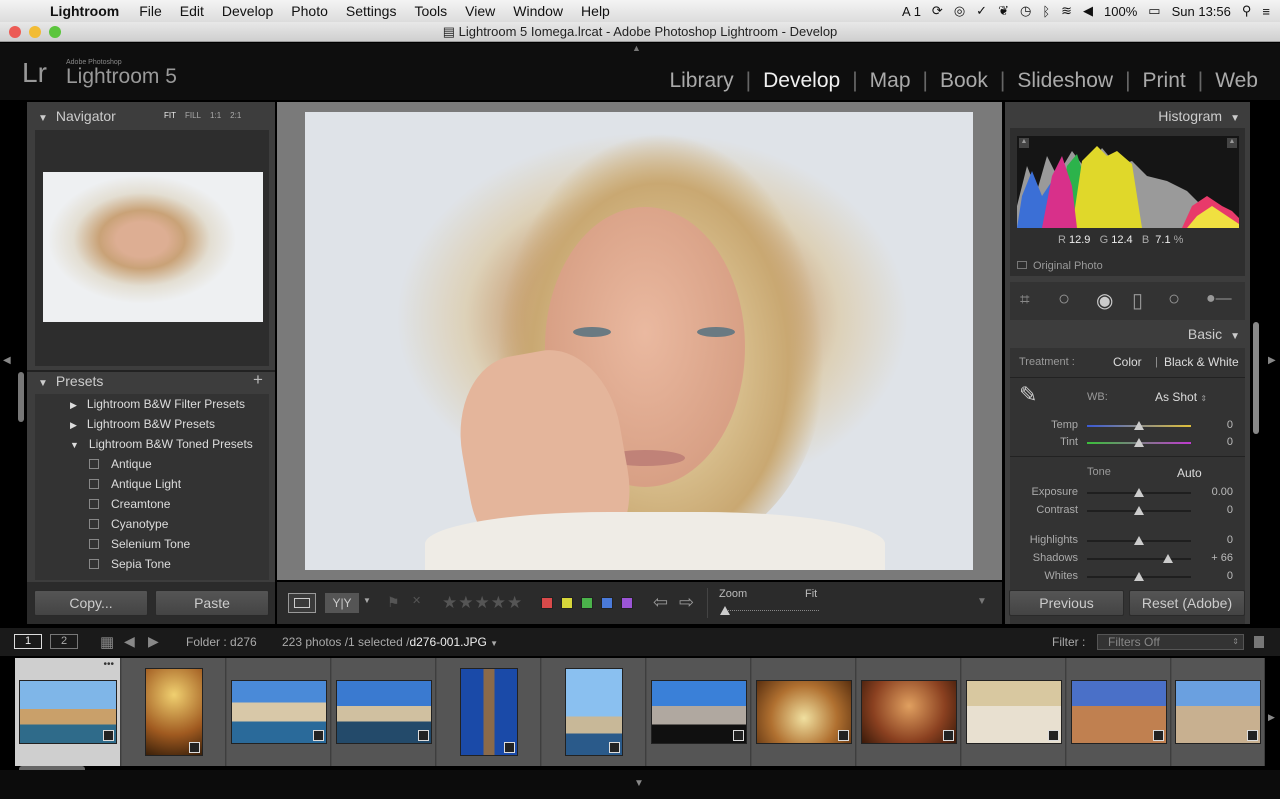 The image size is (1280, 799). I want to click on presets-header: ▼ Presets, so click(70, 381).